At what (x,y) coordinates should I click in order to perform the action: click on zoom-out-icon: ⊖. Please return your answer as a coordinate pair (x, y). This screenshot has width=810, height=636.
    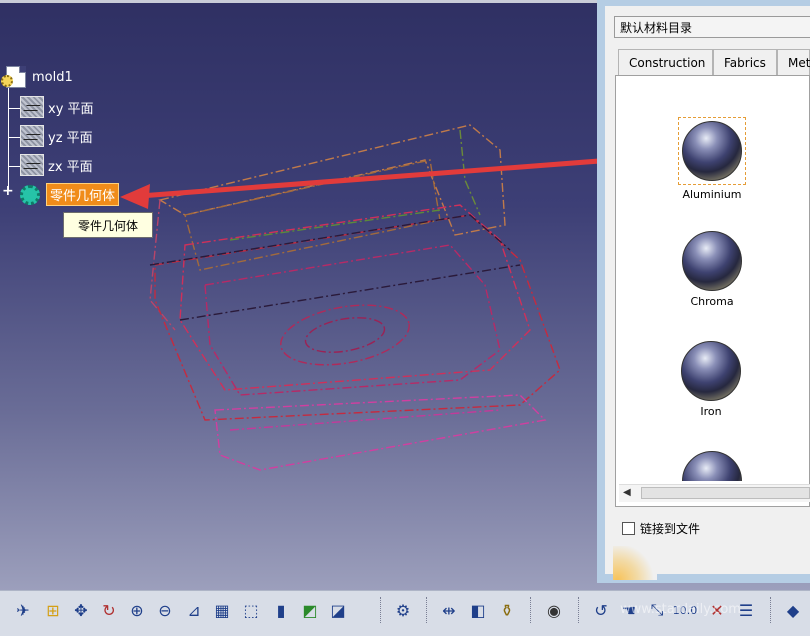
    Looking at the image, I should click on (165, 610).